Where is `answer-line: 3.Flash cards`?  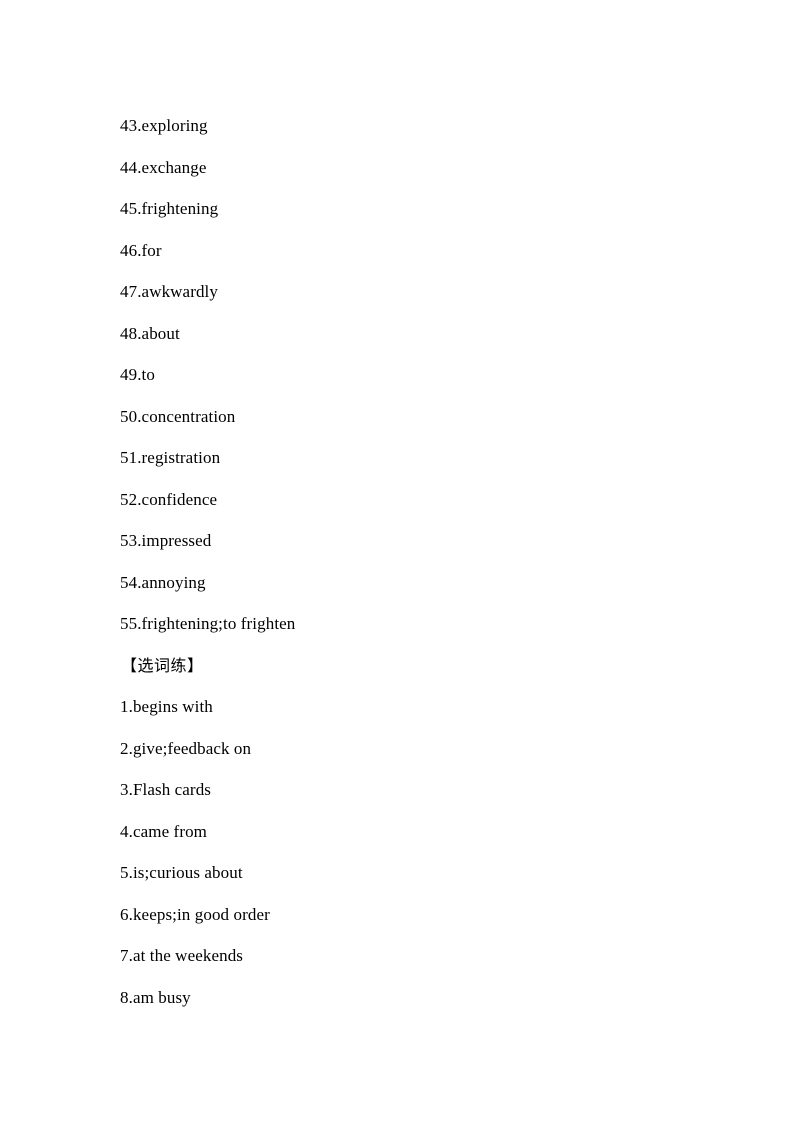 answer-line: 3.Flash cards is located at coordinates (166, 789).